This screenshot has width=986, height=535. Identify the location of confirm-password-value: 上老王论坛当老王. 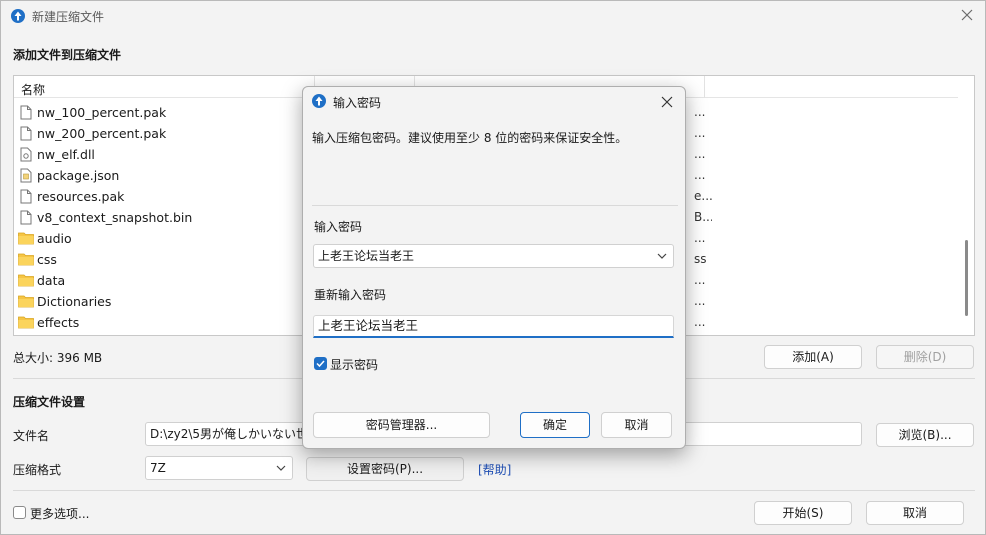
(368, 325).